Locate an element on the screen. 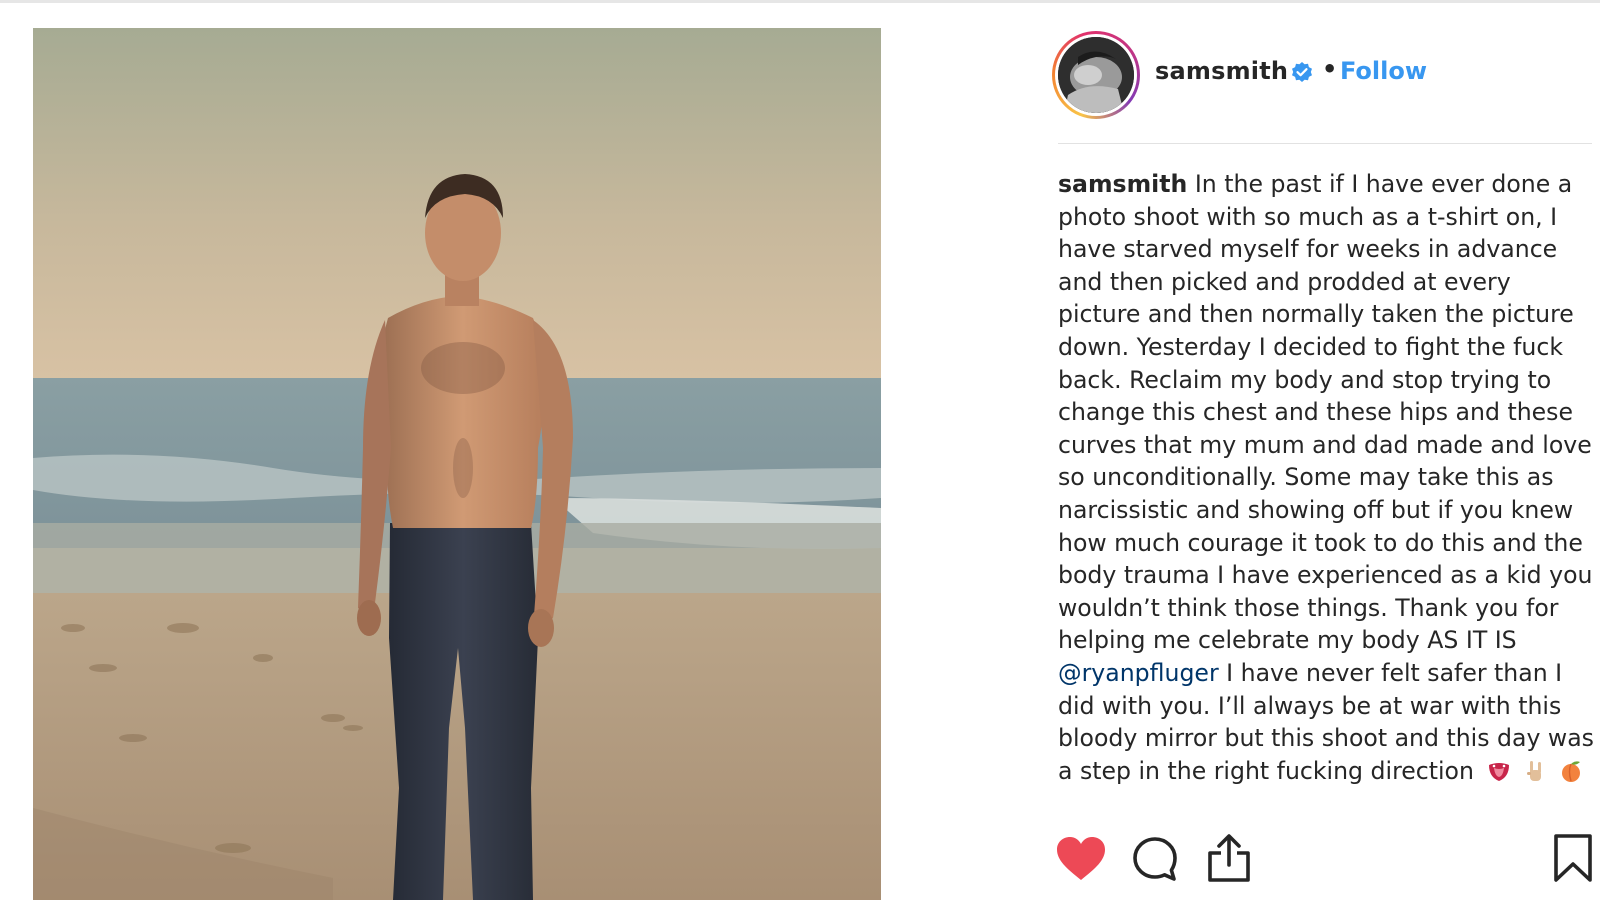 The image size is (1600, 900). verified-badge-icon is located at coordinates (1302, 72).